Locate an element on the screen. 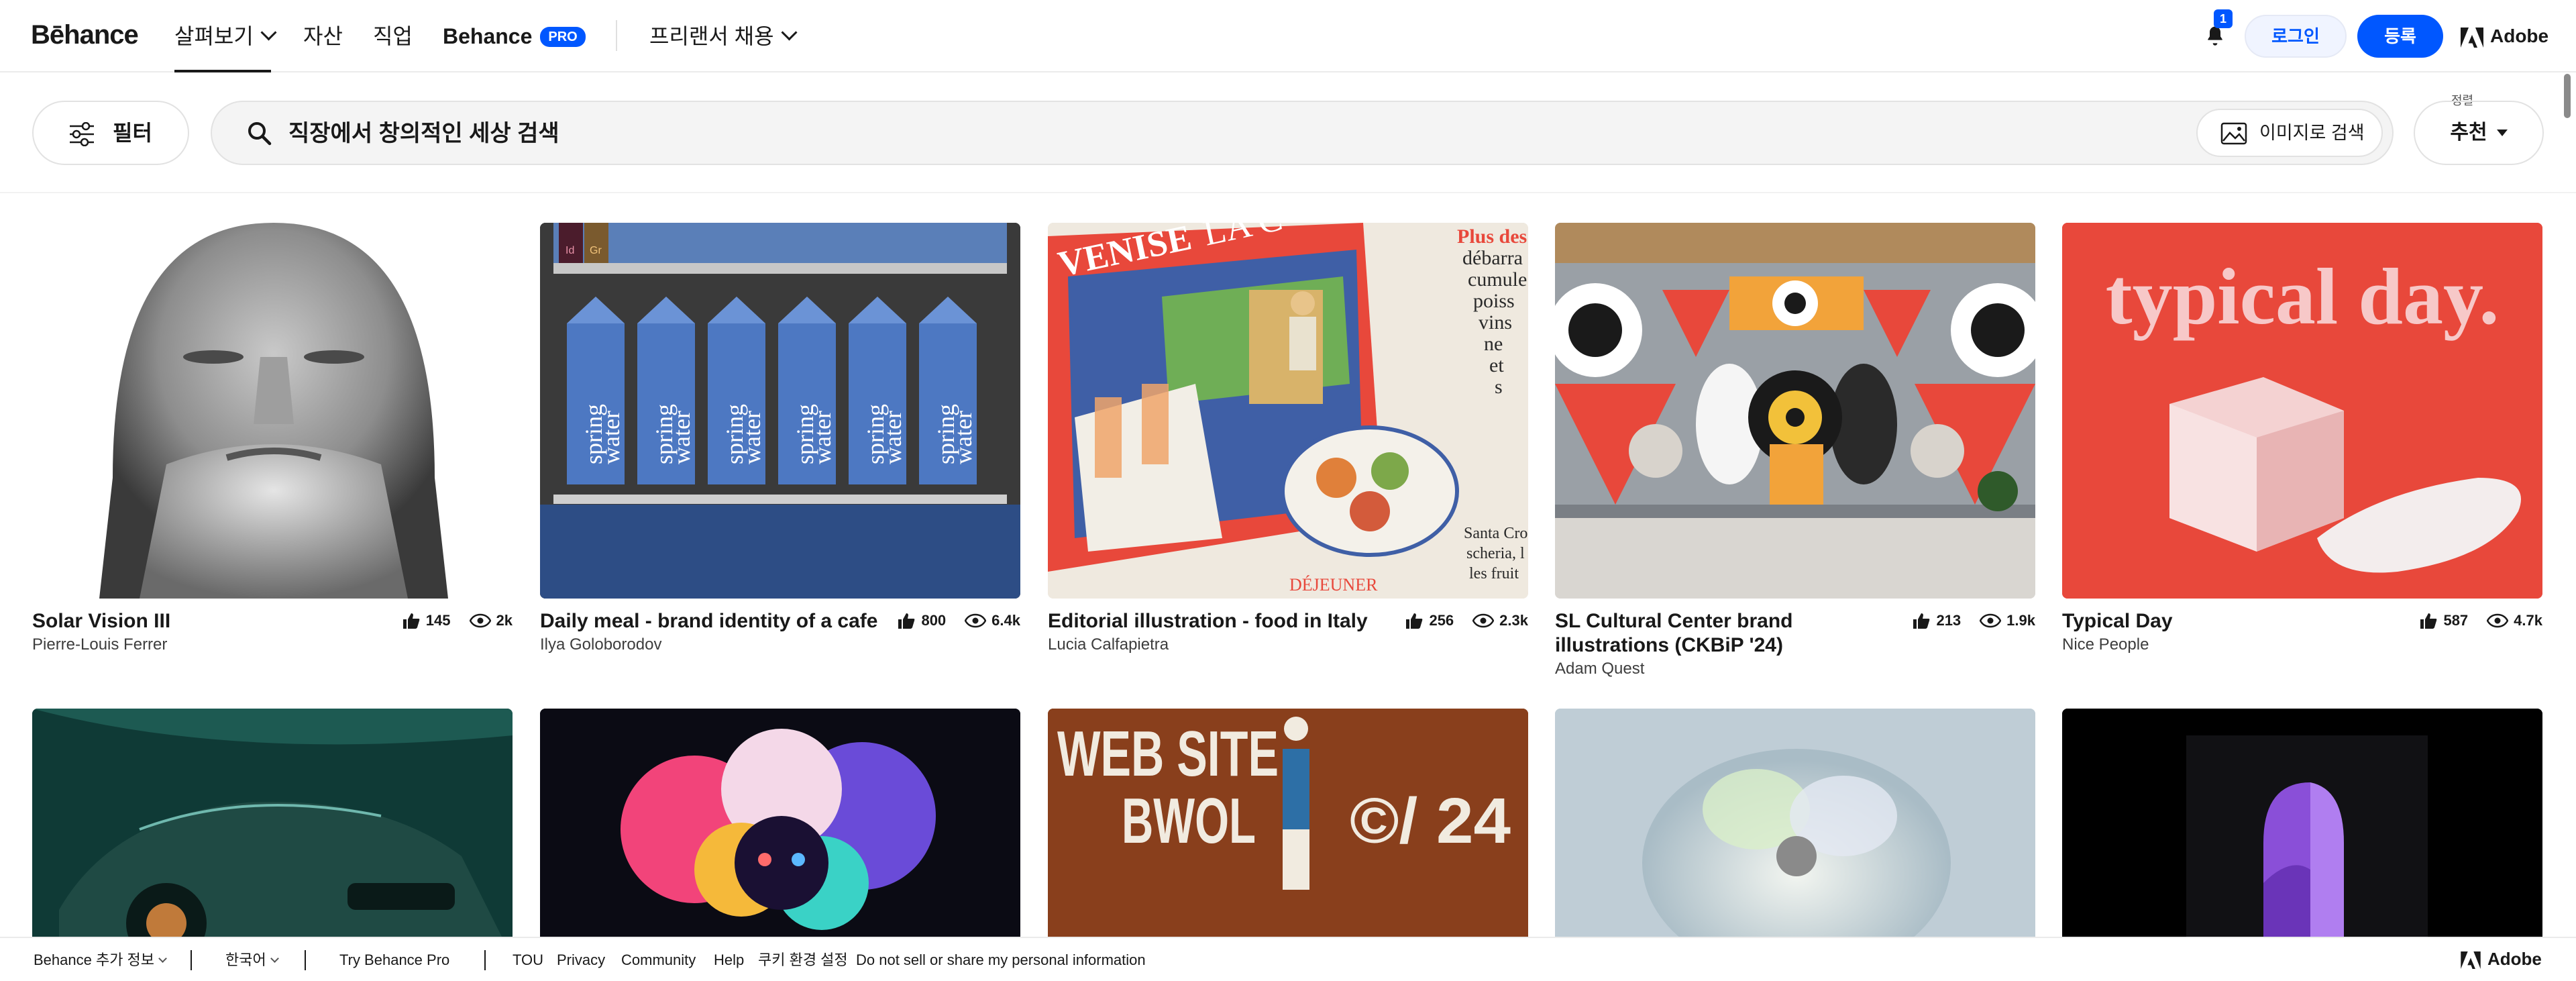  sliders-icon is located at coordinates (82, 134).